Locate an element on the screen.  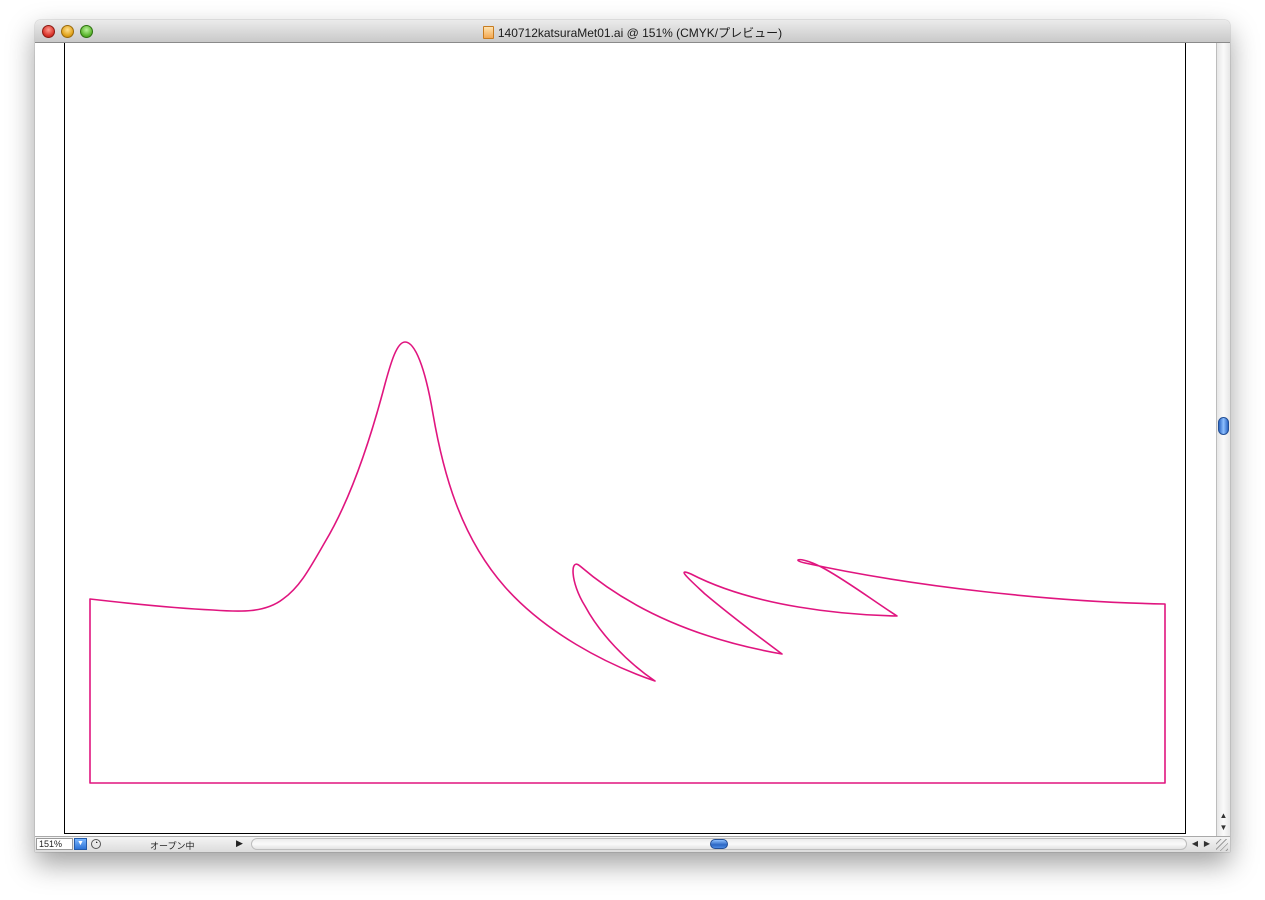
horizontal-scroll-thumb is located at coordinates (719, 844).